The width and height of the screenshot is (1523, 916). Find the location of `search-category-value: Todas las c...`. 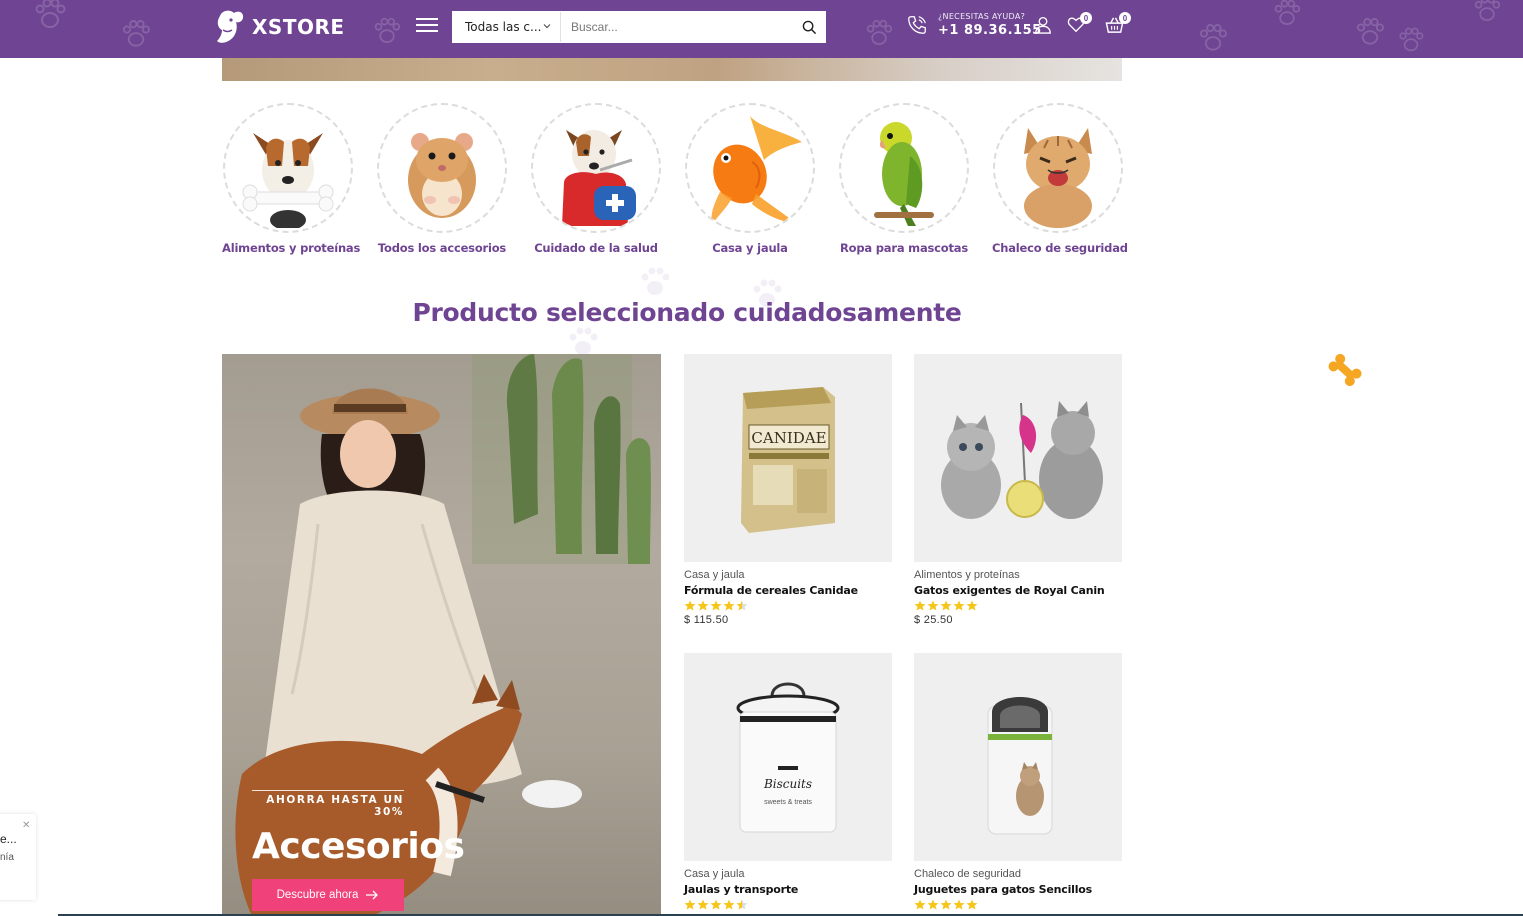

search-category-value: Todas las c... is located at coordinates (503, 27).